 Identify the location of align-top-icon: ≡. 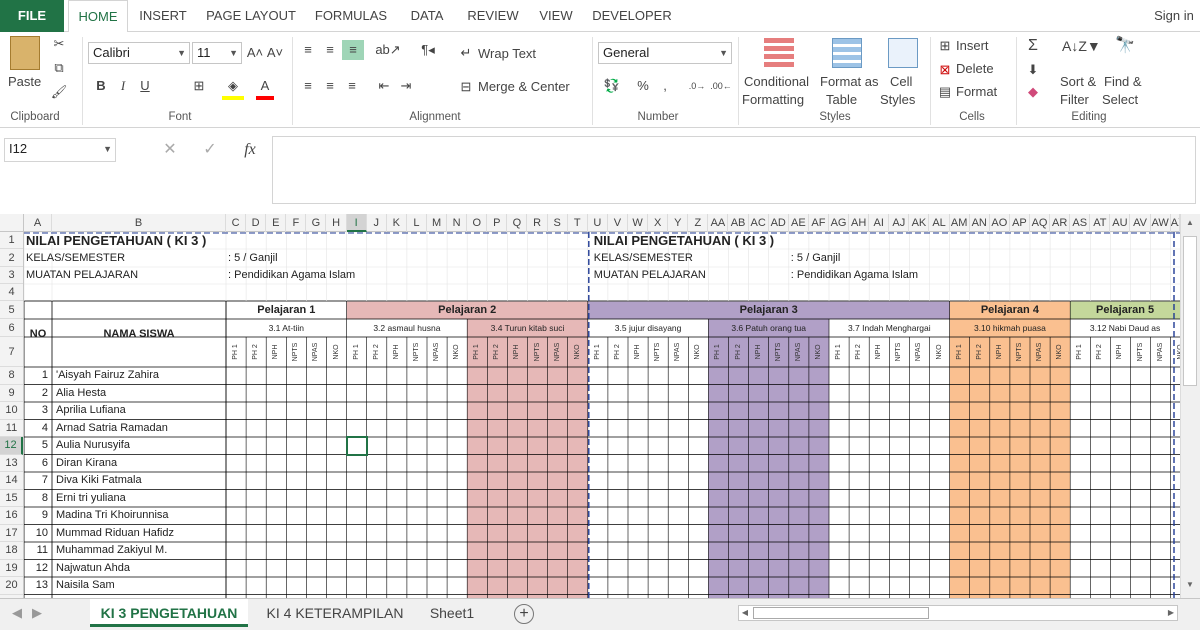
(308, 50).